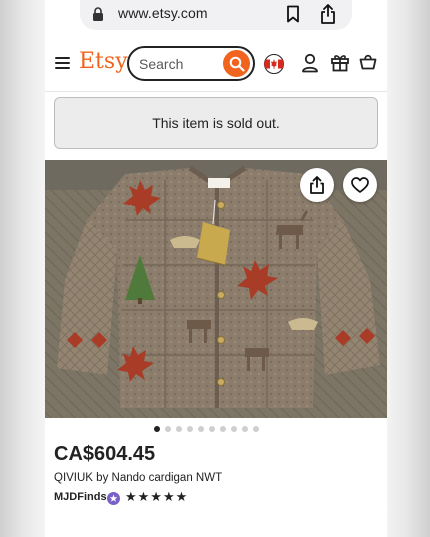 This screenshot has height=537, width=430. Describe the element at coordinates (138, 478) in the screenshot. I see `listing-title: QIVIUK by Nando cardigan NWT` at that location.